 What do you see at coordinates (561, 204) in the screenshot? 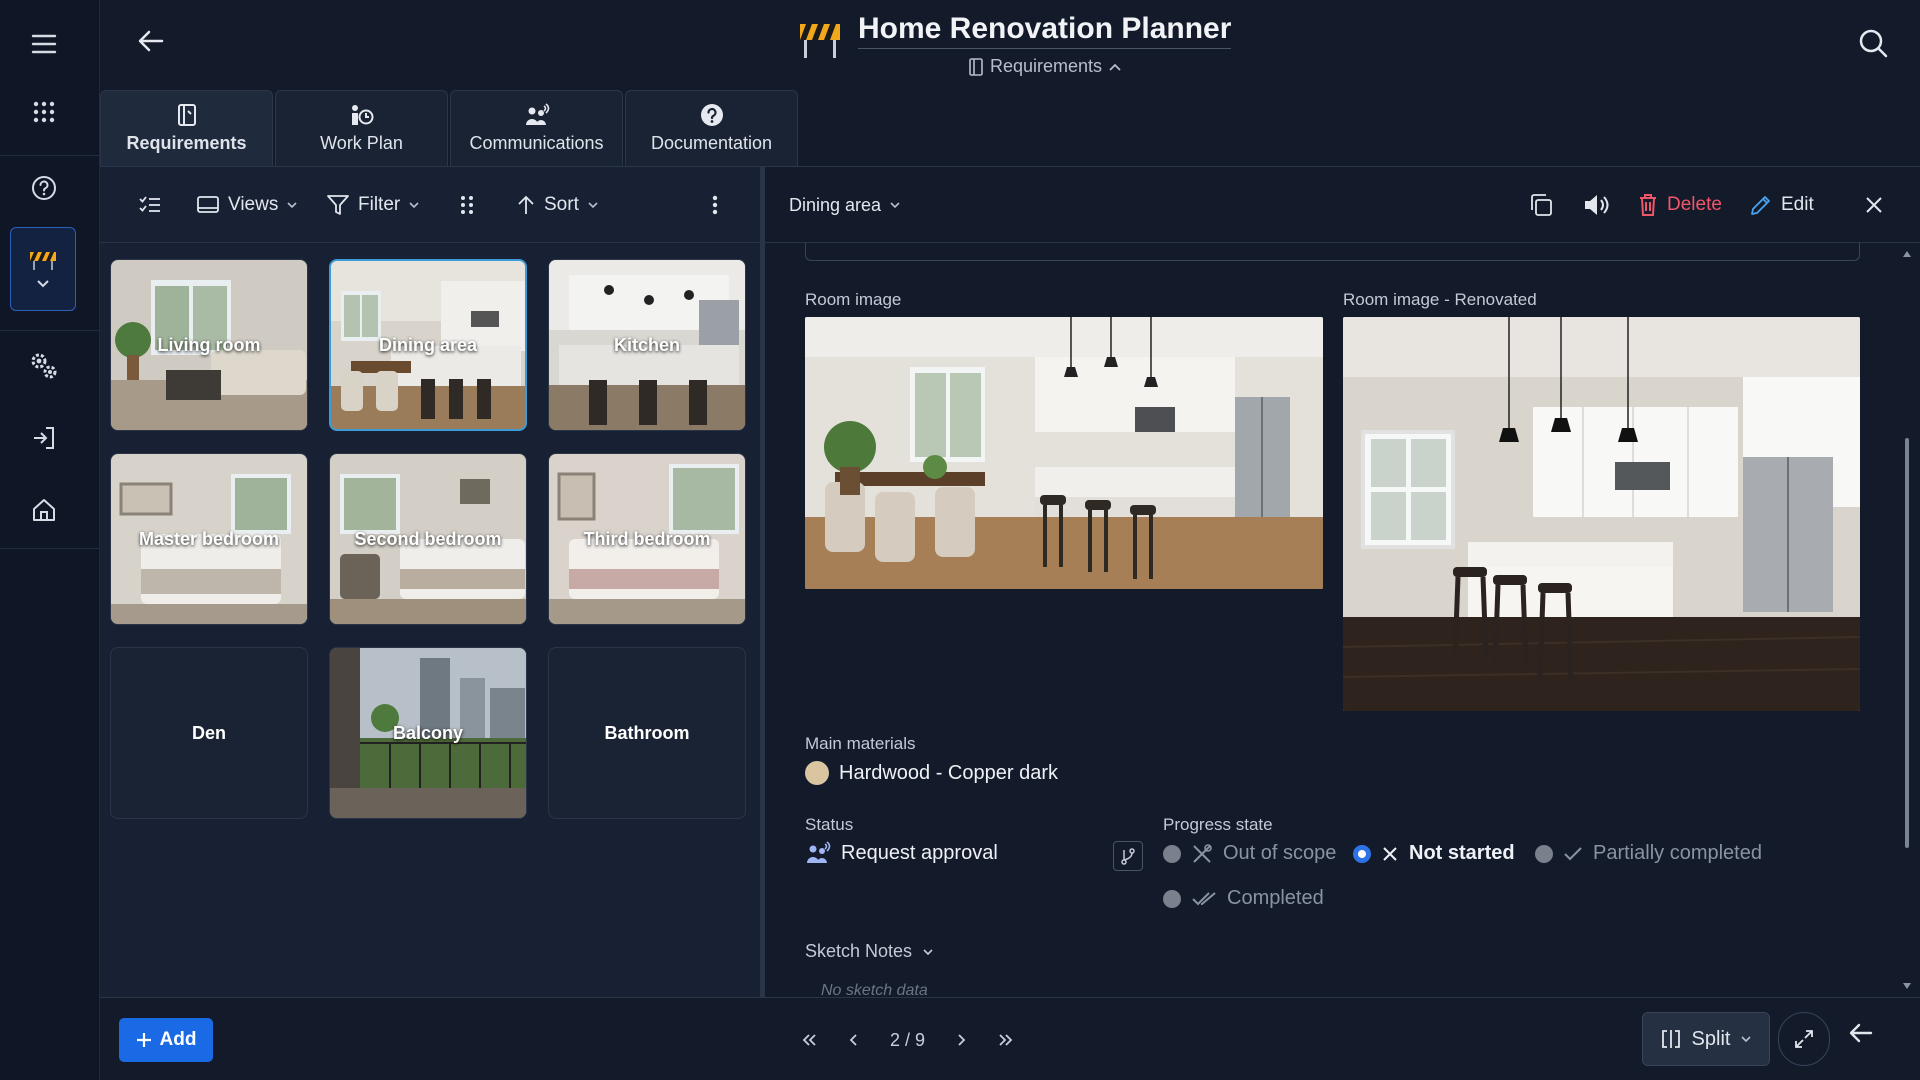
I see `sort-label: Sort` at bounding box center [561, 204].